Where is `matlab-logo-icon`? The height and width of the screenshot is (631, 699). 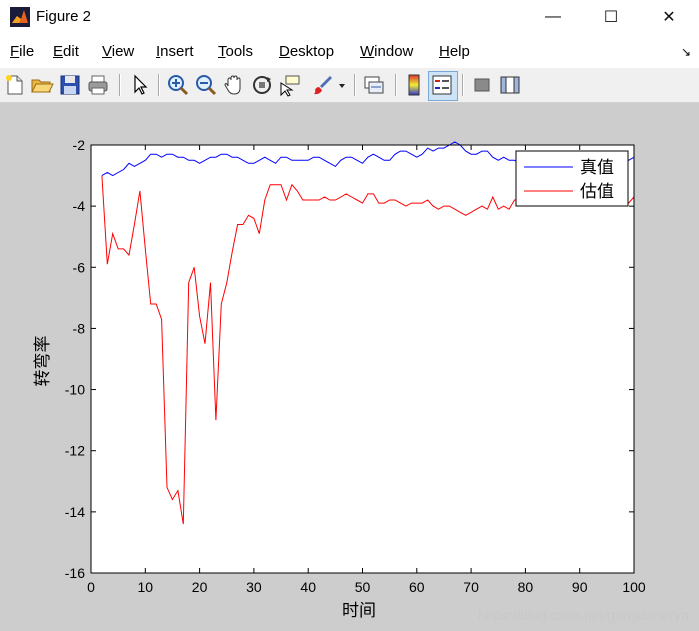 matlab-logo-icon is located at coordinates (20, 17).